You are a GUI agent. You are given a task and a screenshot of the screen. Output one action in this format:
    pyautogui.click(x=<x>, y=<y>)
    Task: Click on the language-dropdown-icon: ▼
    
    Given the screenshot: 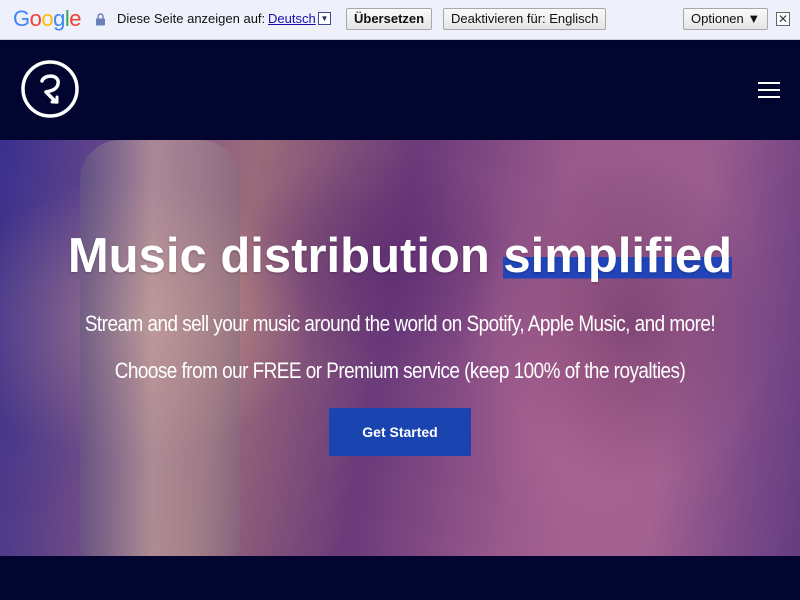 What is the action you would take?
    pyautogui.click(x=324, y=18)
    